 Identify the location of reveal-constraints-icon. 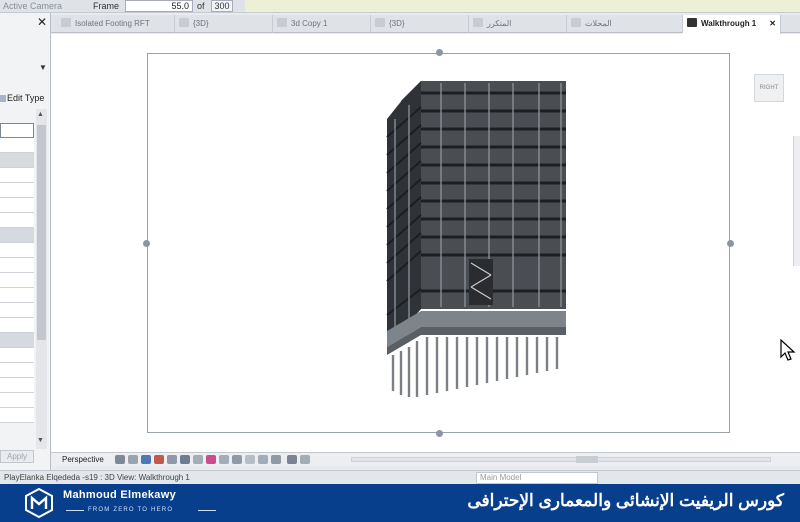
(305, 459).